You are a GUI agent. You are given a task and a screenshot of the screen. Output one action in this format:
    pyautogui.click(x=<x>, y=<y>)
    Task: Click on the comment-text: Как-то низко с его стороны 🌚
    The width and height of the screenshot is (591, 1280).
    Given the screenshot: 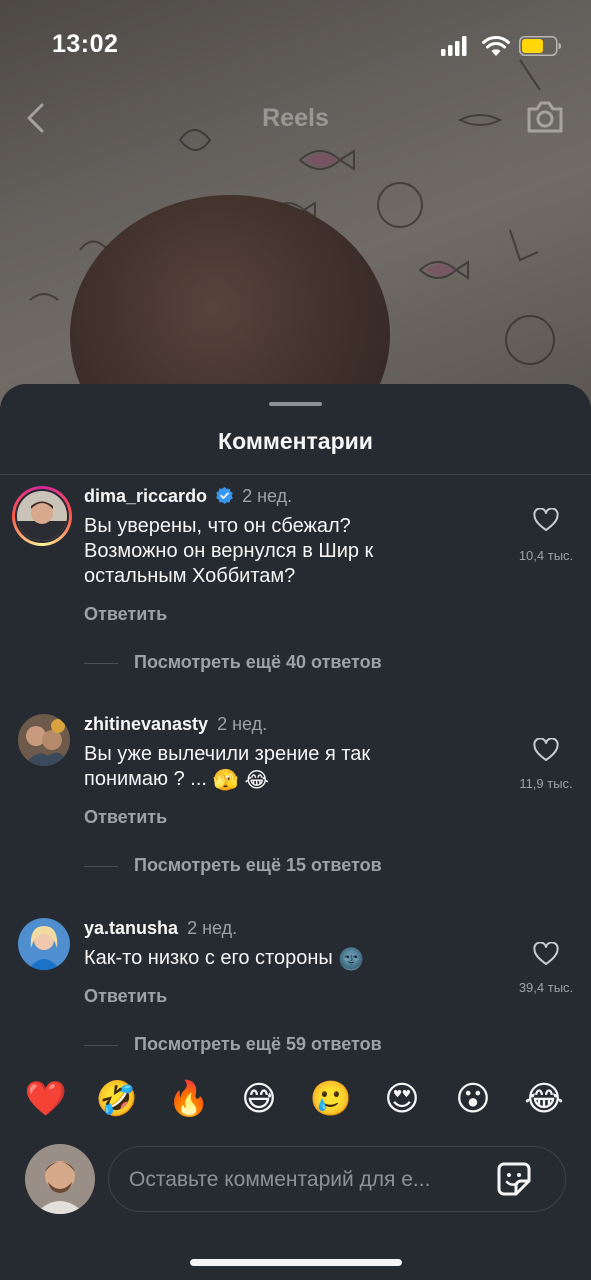 What is the action you would take?
    pyautogui.click(x=224, y=959)
    